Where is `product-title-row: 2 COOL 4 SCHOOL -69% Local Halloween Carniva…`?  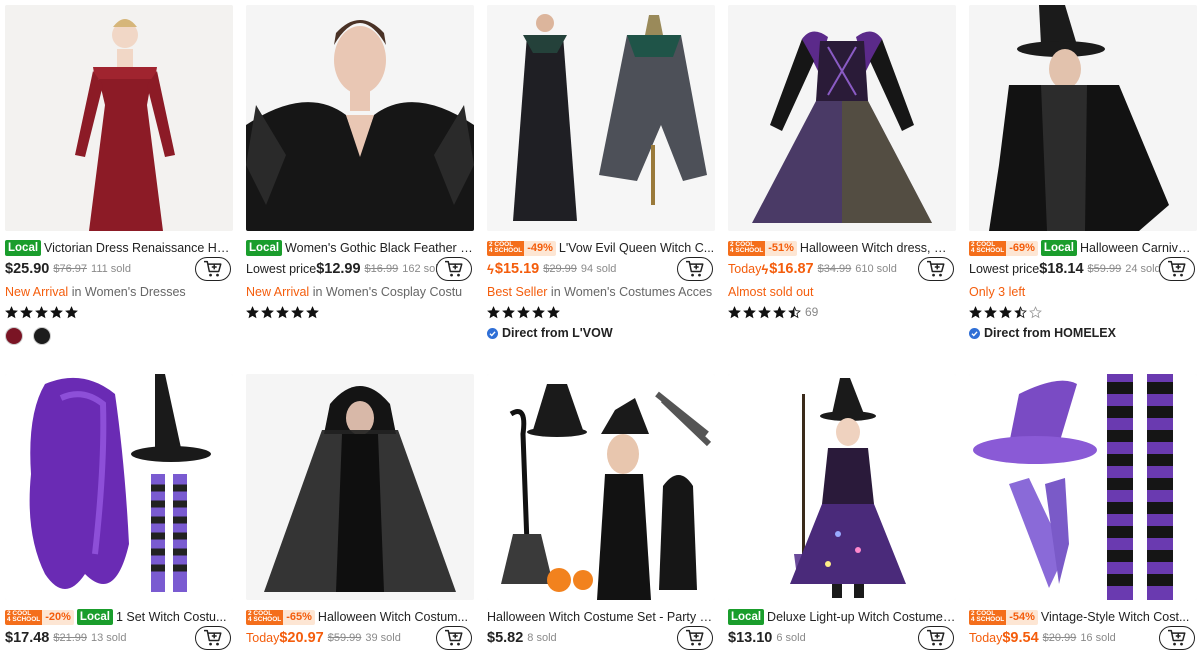 product-title-row: 2 COOL 4 SCHOOL -69% Local Halloween Carniva… is located at coordinates (1083, 248).